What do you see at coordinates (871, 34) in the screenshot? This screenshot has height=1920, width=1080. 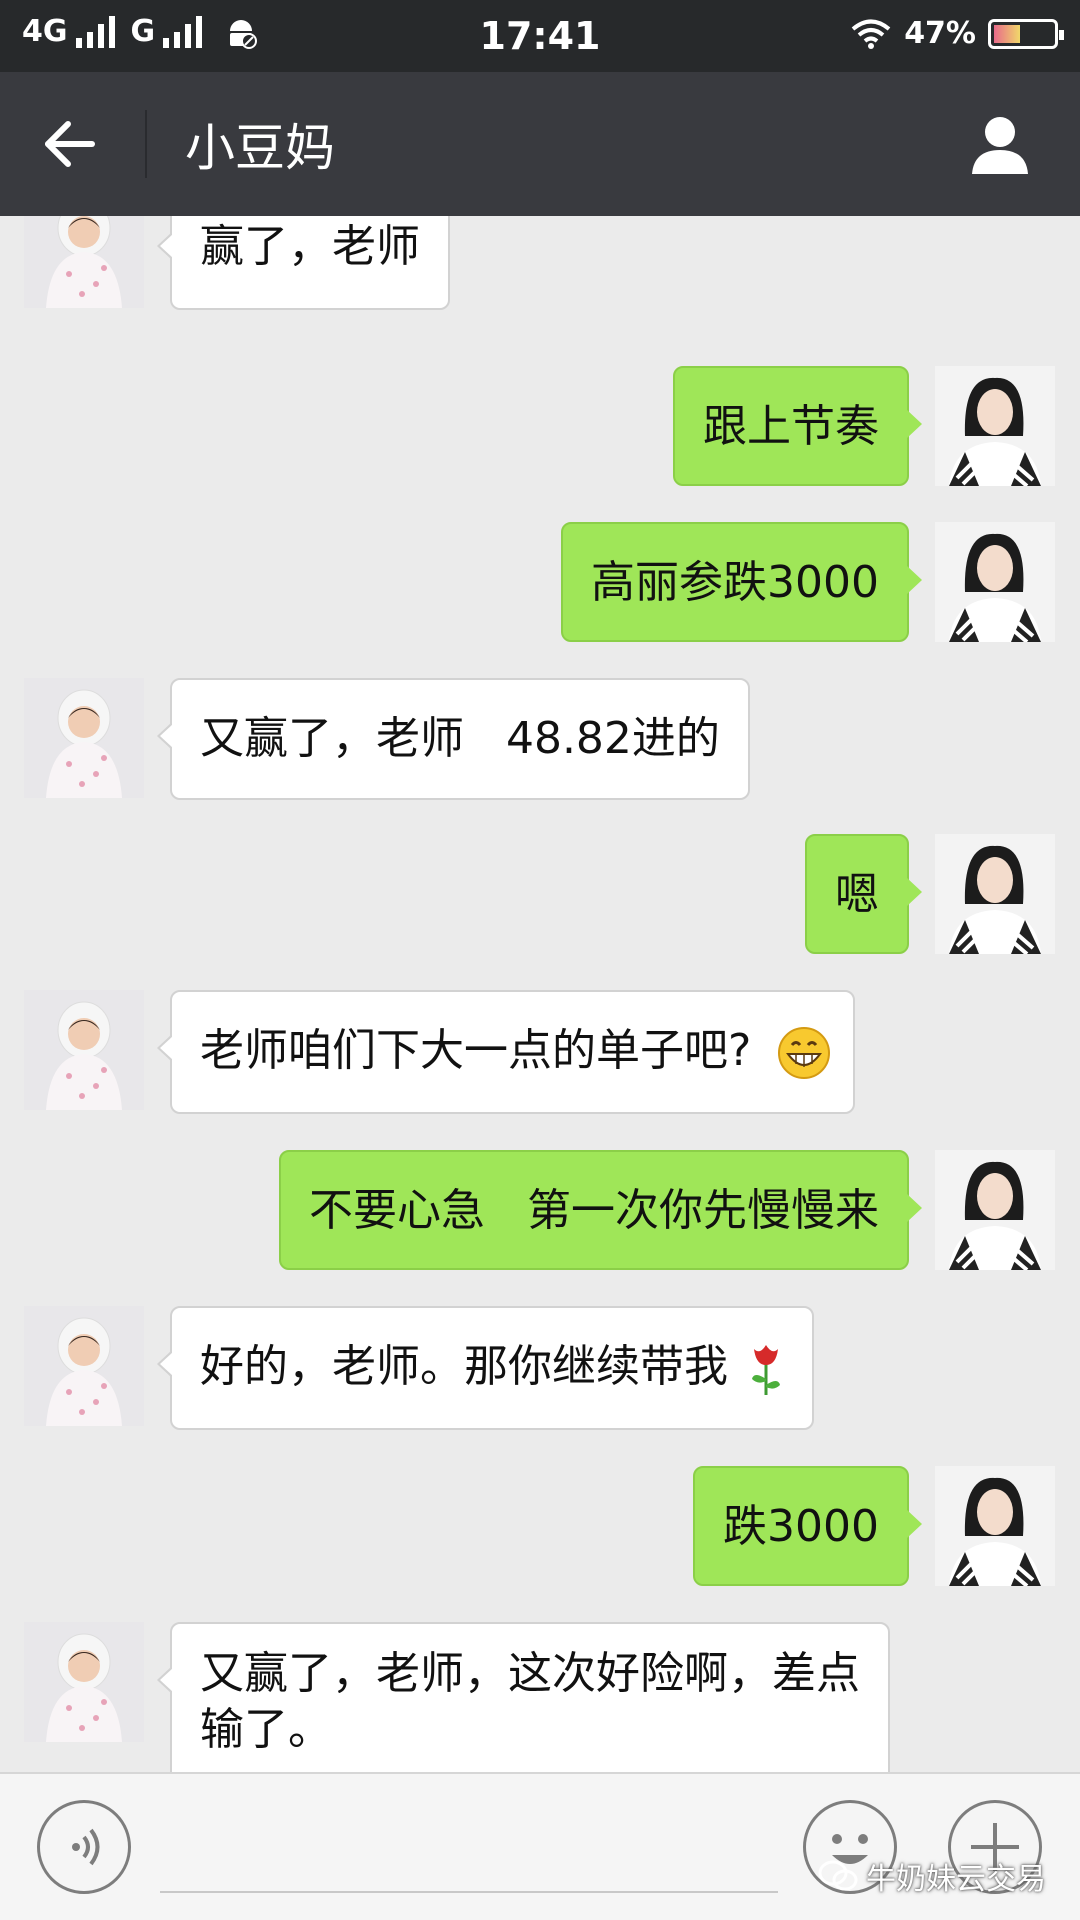 I see `wifi-icon` at bounding box center [871, 34].